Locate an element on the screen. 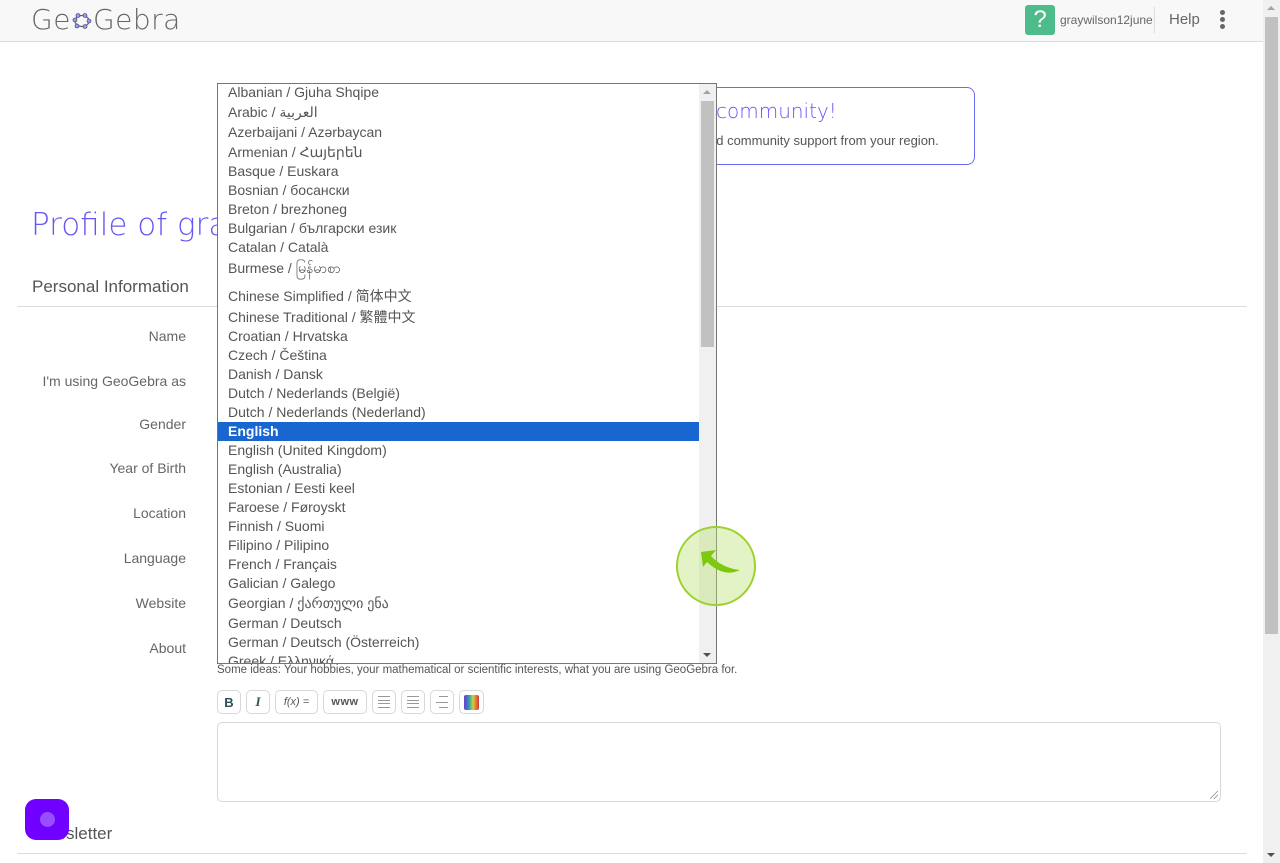 The image size is (1280, 863). language-option: Dutch / Nederlands (België) is located at coordinates (459, 393).